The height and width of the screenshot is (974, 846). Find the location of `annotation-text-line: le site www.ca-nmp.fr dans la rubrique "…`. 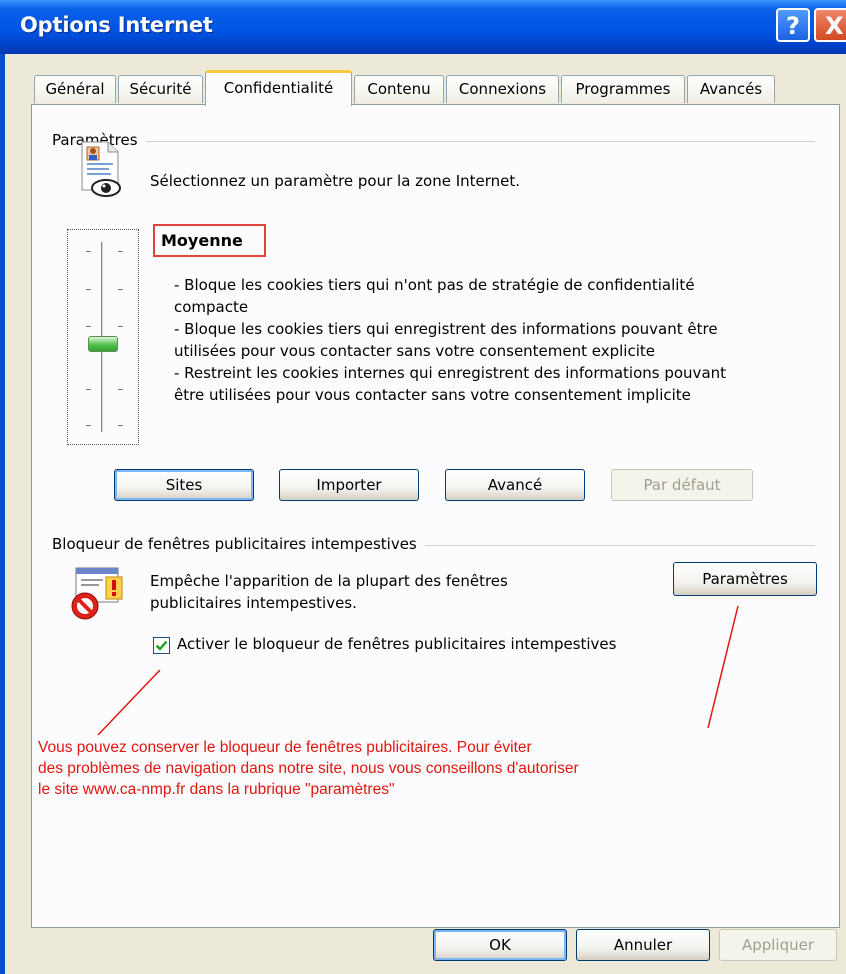

annotation-text-line: le site www.ca-nmp.fr dans la rubrique "… is located at coordinates (216, 789).